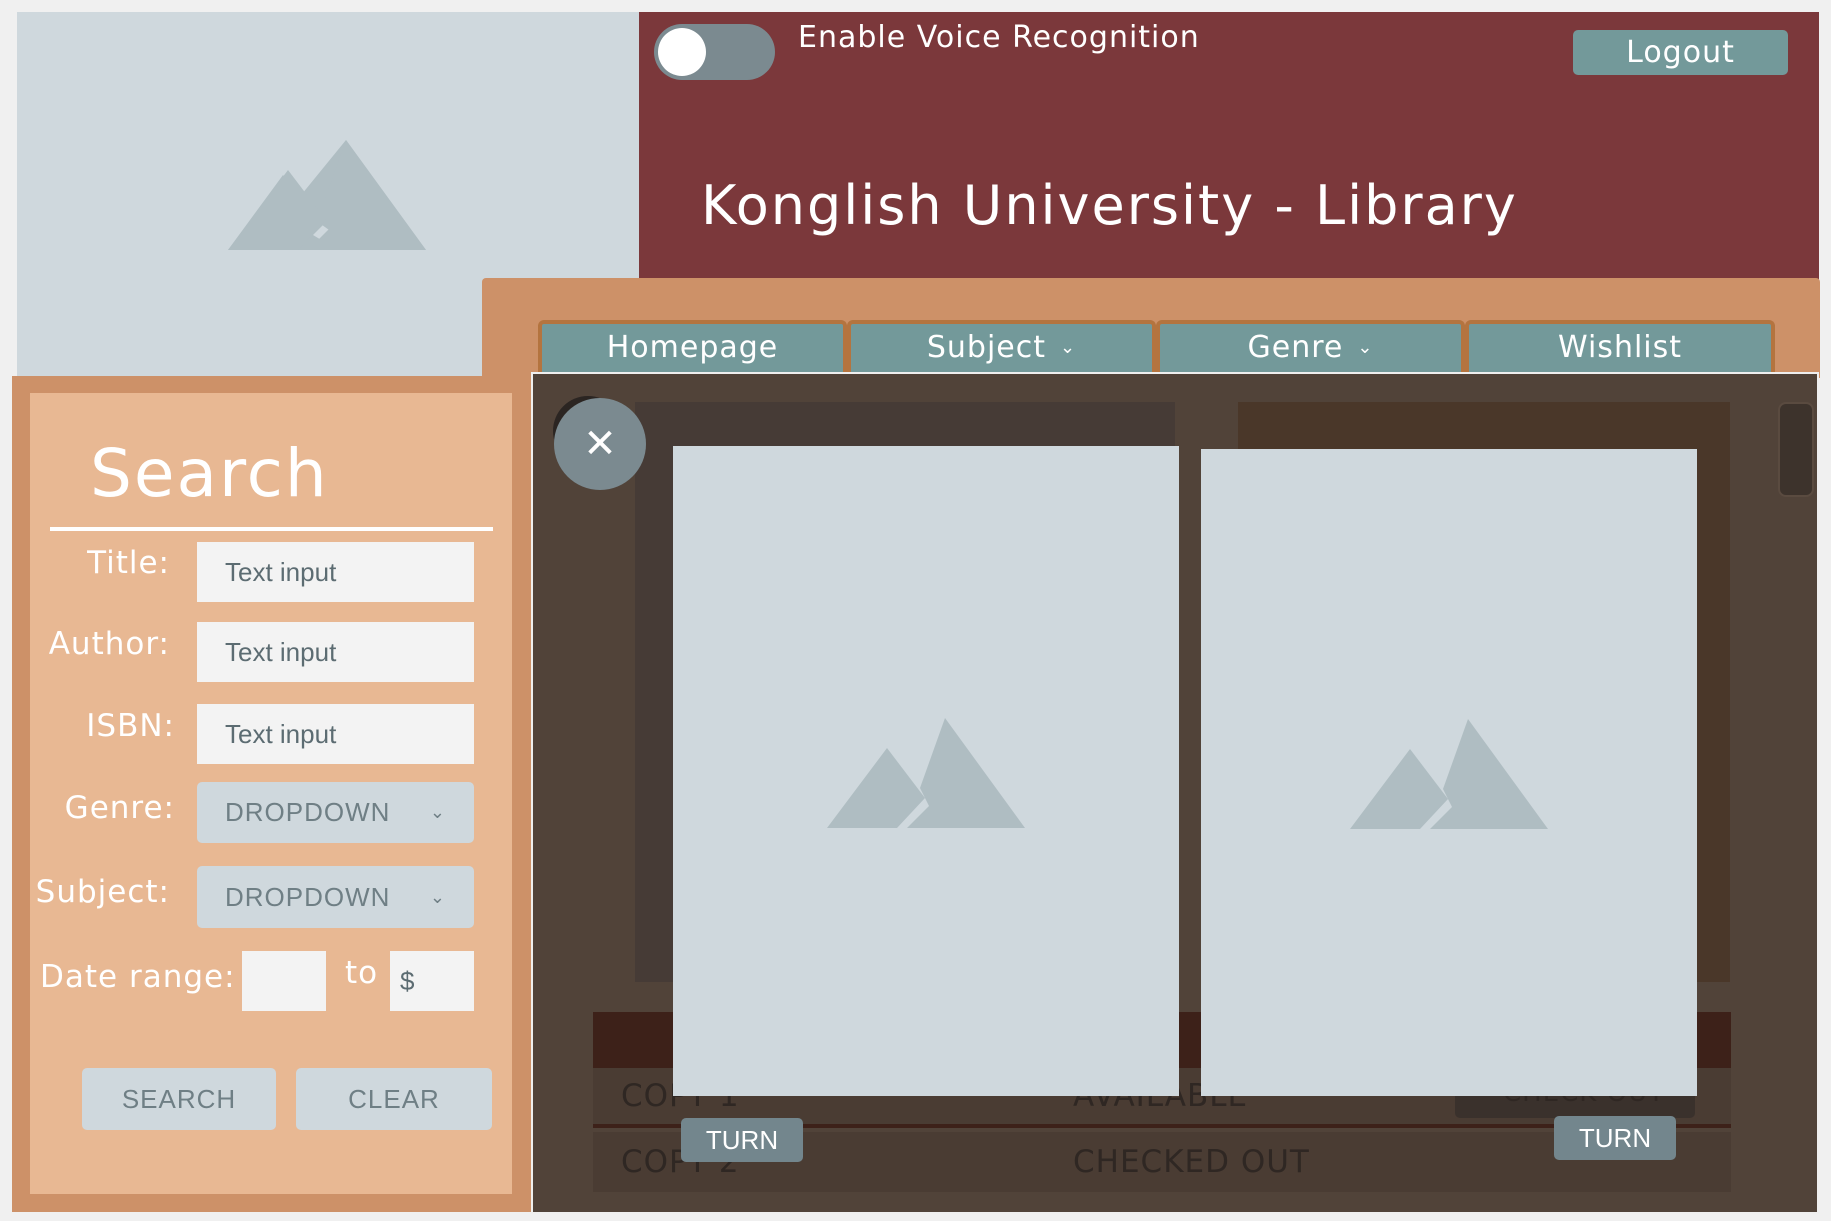  Describe the element at coordinates (742, 1140) in the screenshot. I see `turn-page-left-button: TURN` at that location.